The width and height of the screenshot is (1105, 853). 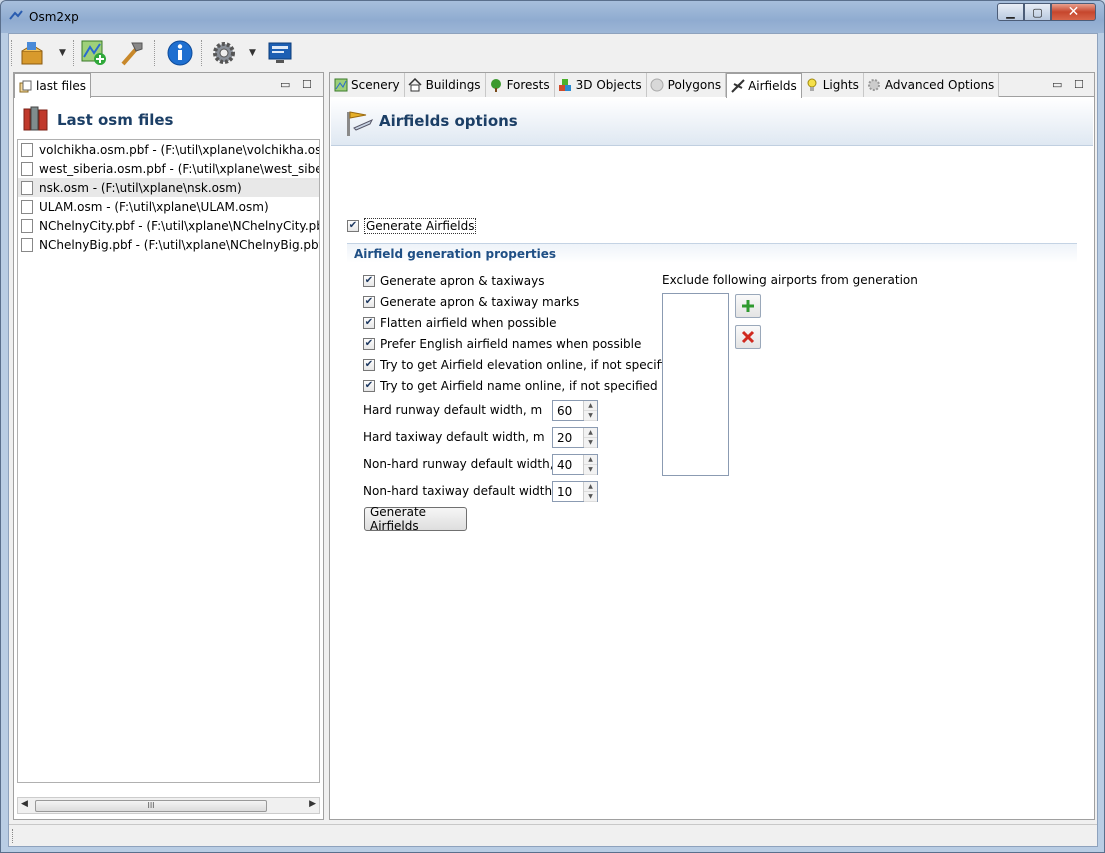 I want to click on settings-dropdown-arrow: ▼, so click(x=252, y=53).